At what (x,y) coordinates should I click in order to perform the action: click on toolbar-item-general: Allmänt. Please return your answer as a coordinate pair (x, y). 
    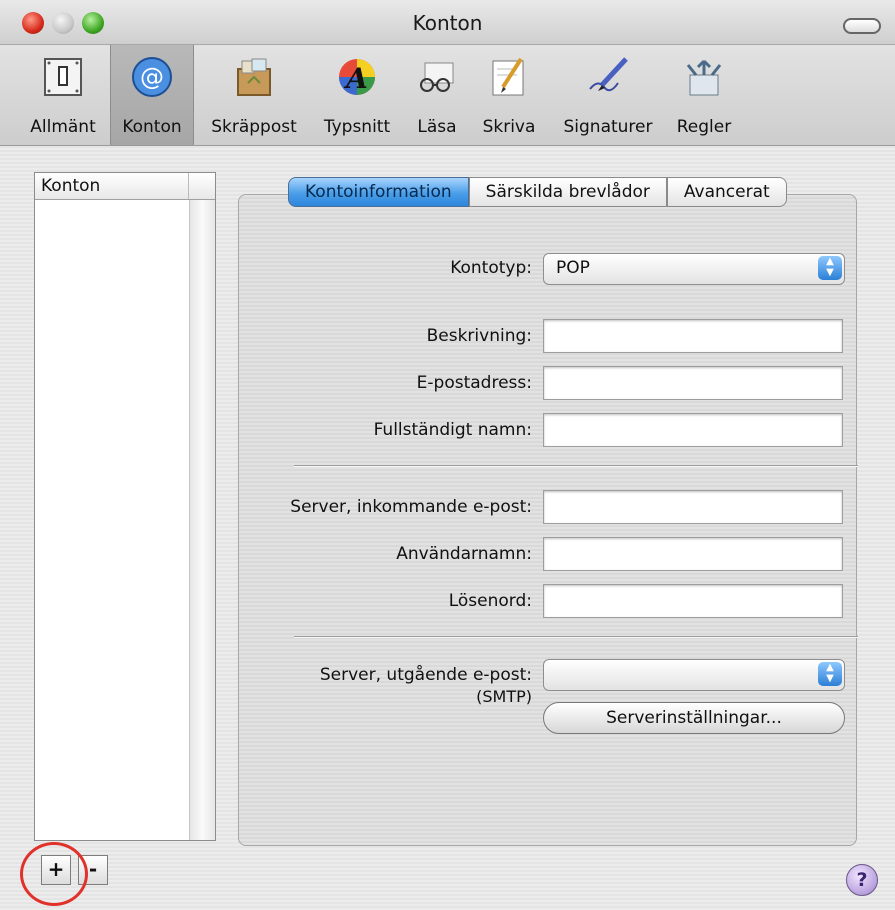
    Looking at the image, I should click on (63, 95).